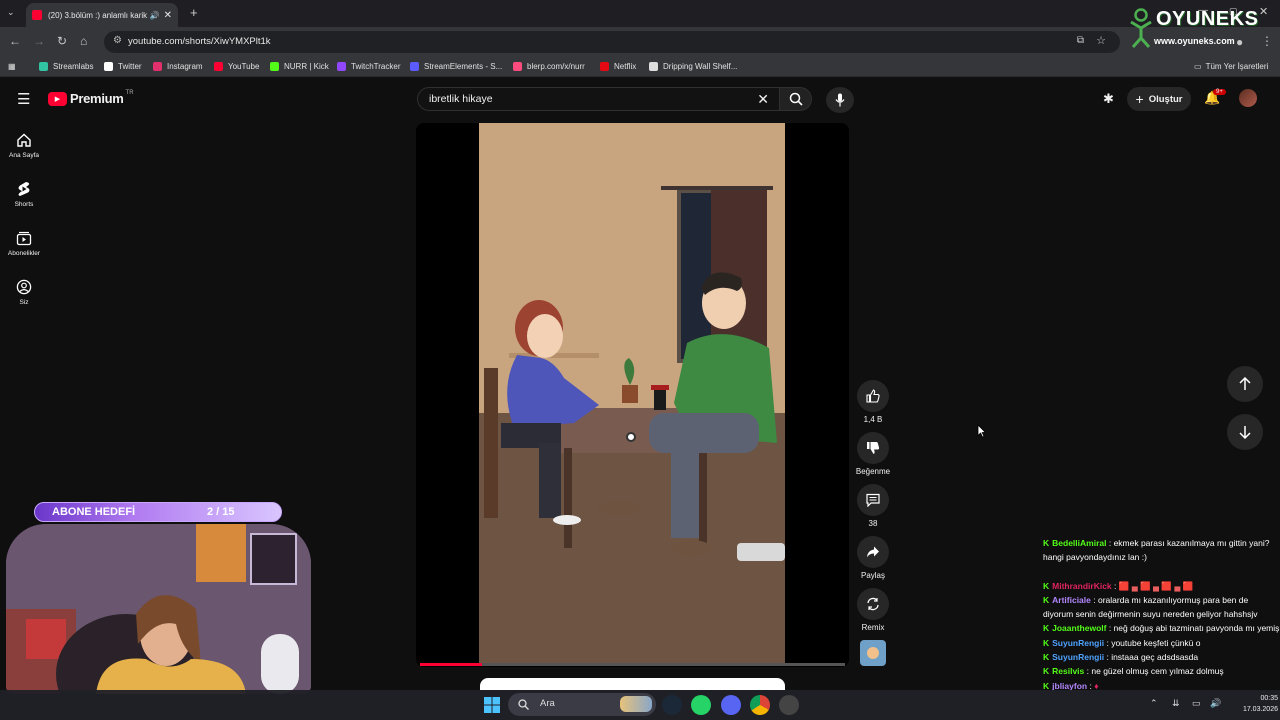  I want to click on chat-message: K SuyunRengii : youtube keşfeti çünkü o, so click(1122, 642).